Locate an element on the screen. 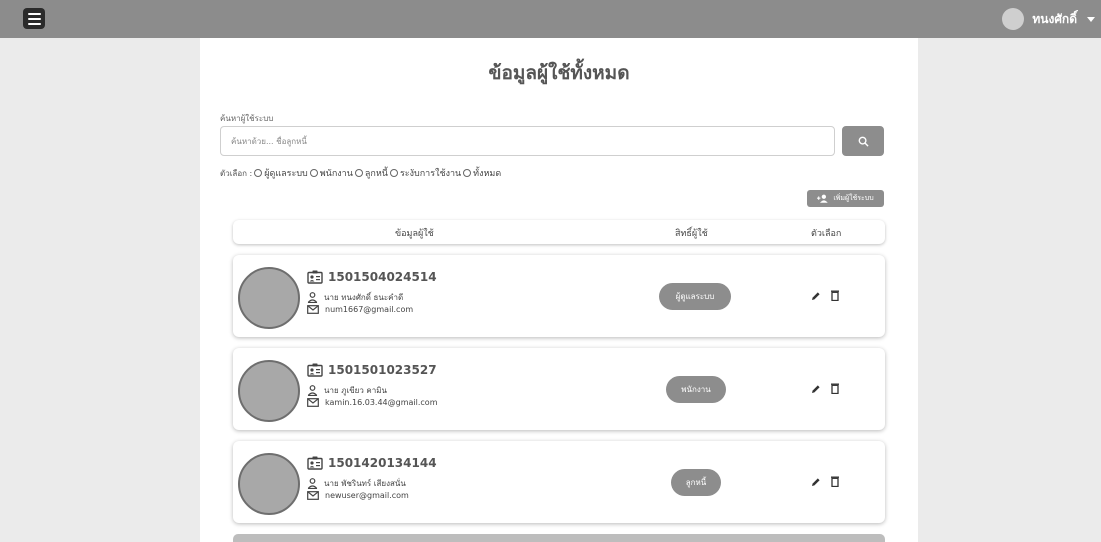 The width and height of the screenshot is (1101, 542). user-email: num1667@gmail.com is located at coordinates (369, 309).